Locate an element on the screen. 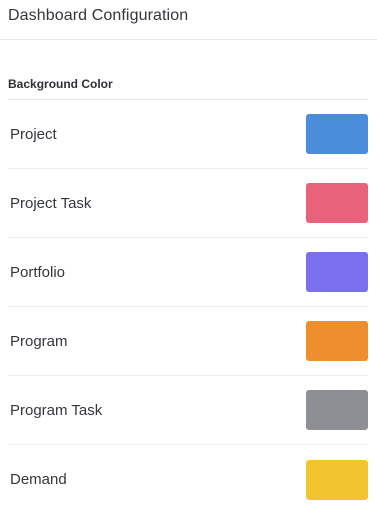 Image resolution: width=377 pixels, height=514 pixels. header: Dashboard Configuration is located at coordinates (188, 20).